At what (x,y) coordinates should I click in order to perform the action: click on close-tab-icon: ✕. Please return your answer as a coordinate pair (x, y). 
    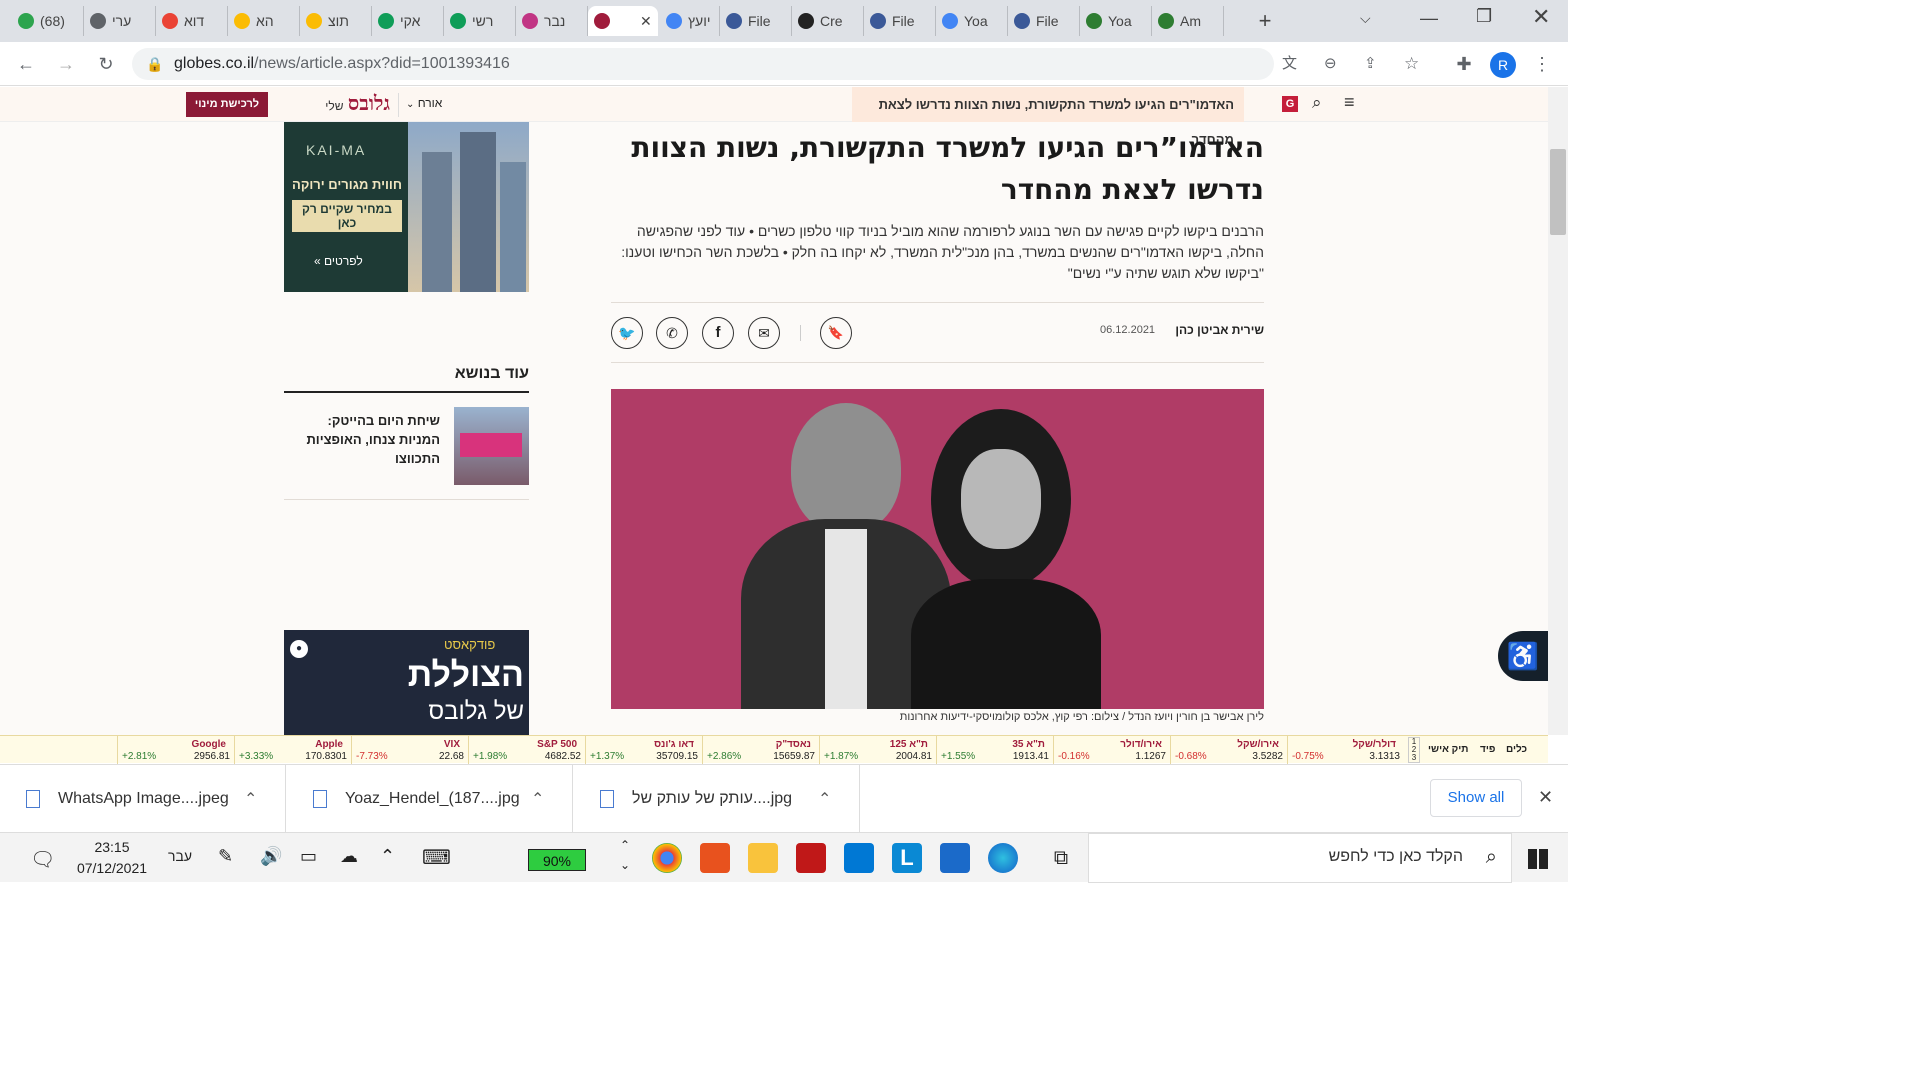
    Looking at the image, I should click on (646, 21).